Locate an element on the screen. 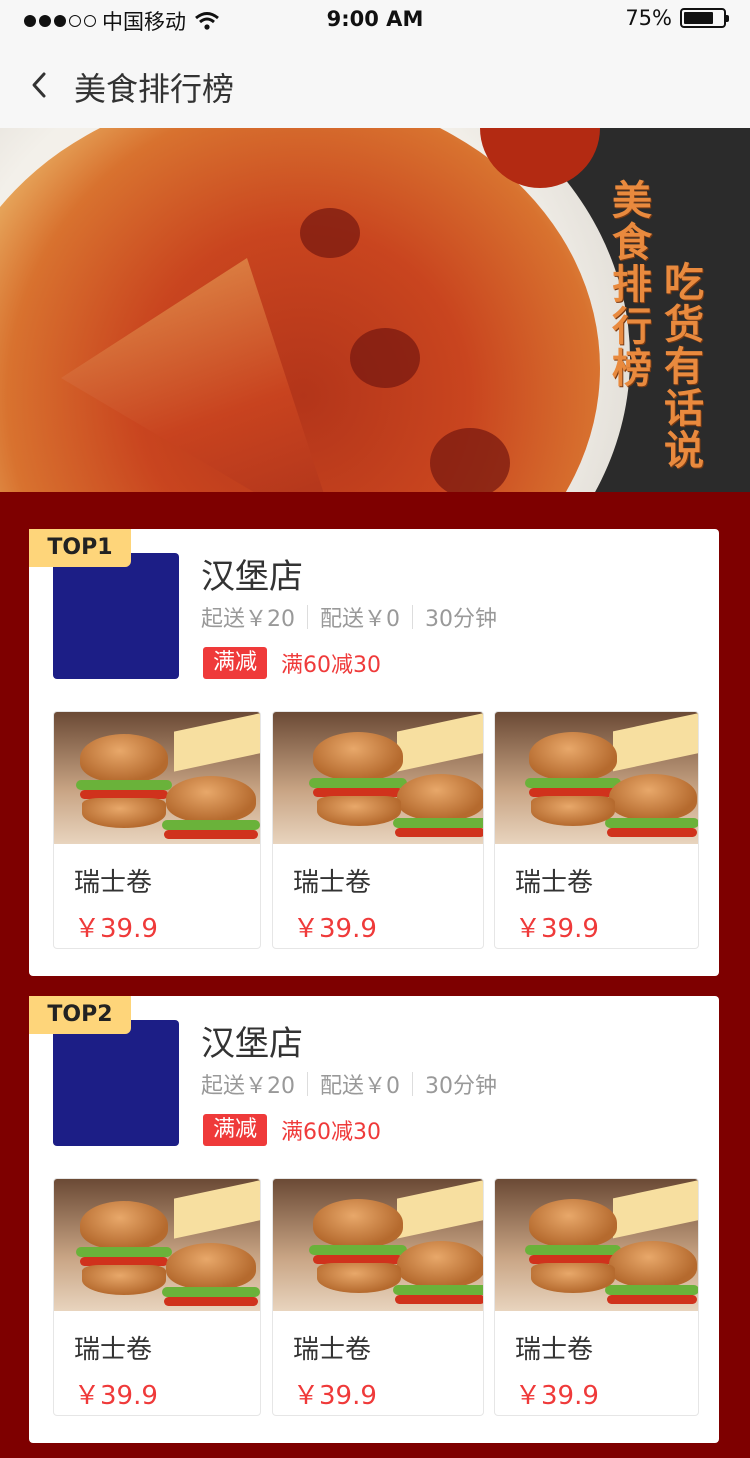  rank-tag: TOP2 is located at coordinates (80, 1015).